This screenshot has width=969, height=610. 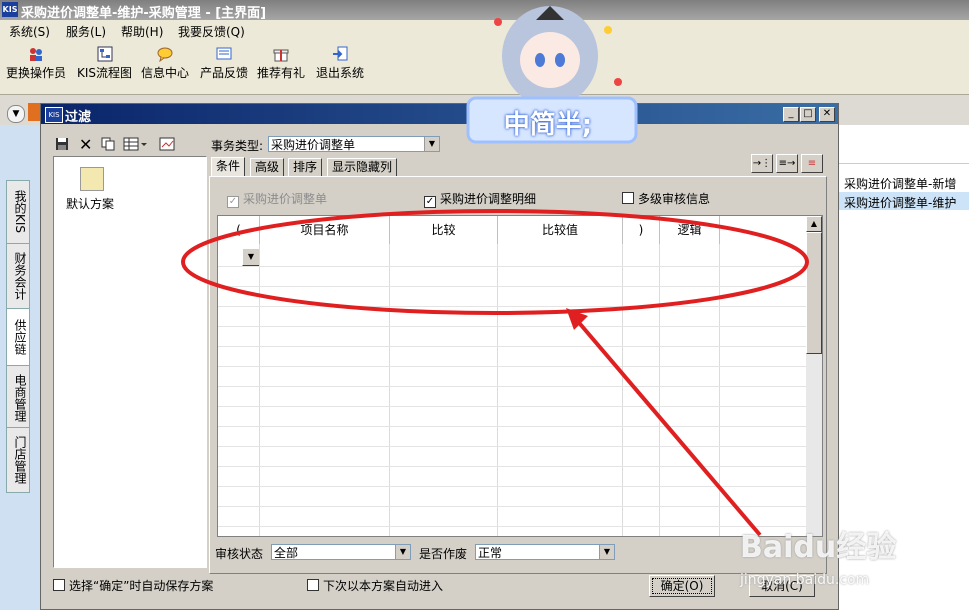 I want to click on watermark-url: jingyan.baidu.com, so click(x=805, y=580).